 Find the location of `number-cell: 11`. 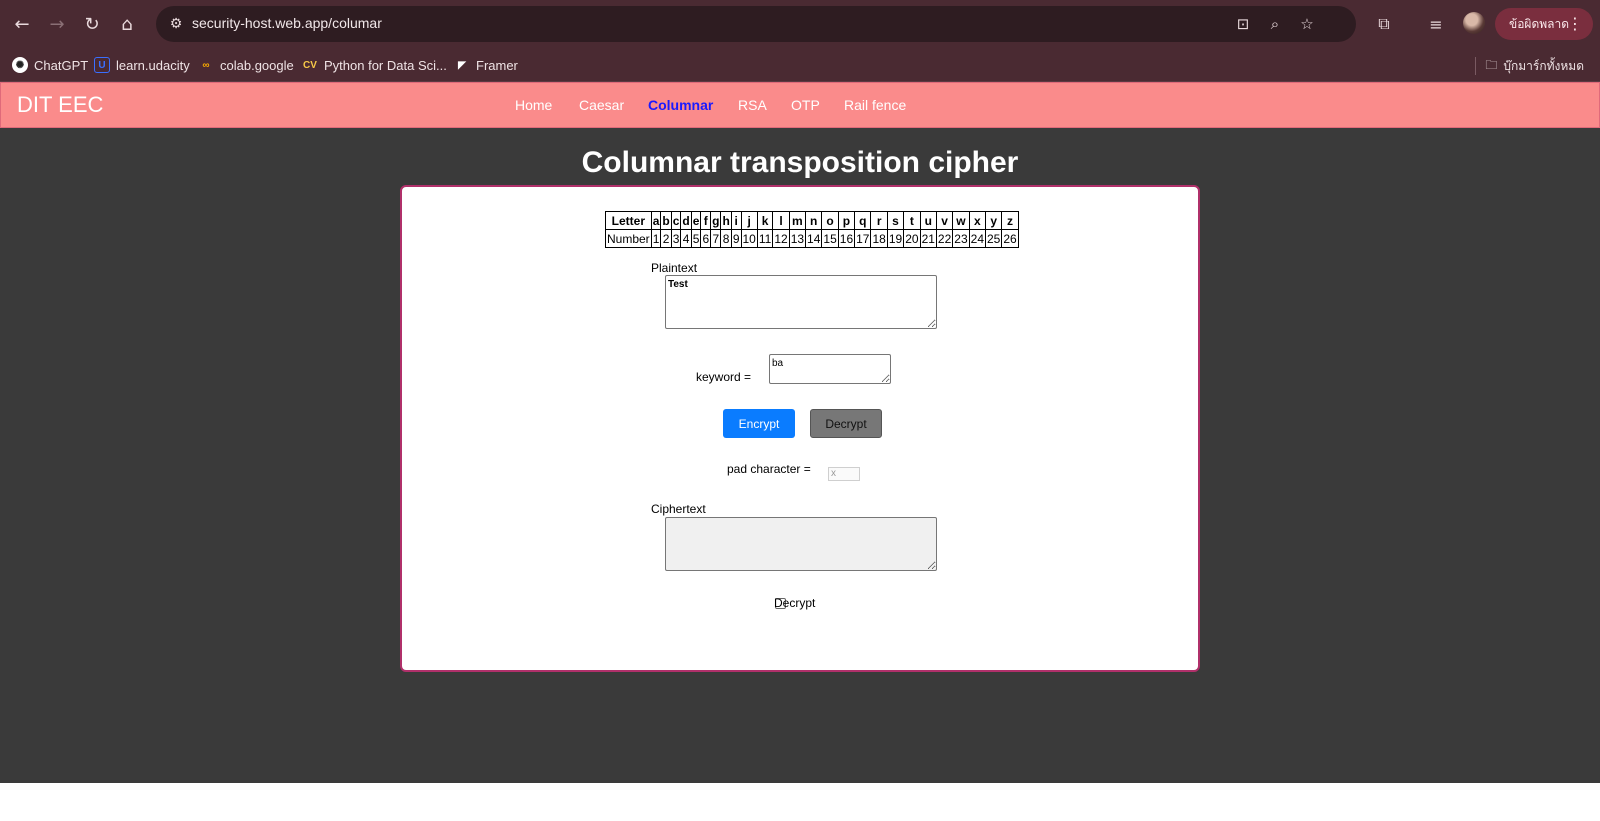

number-cell: 11 is located at coordinates (765, 238).